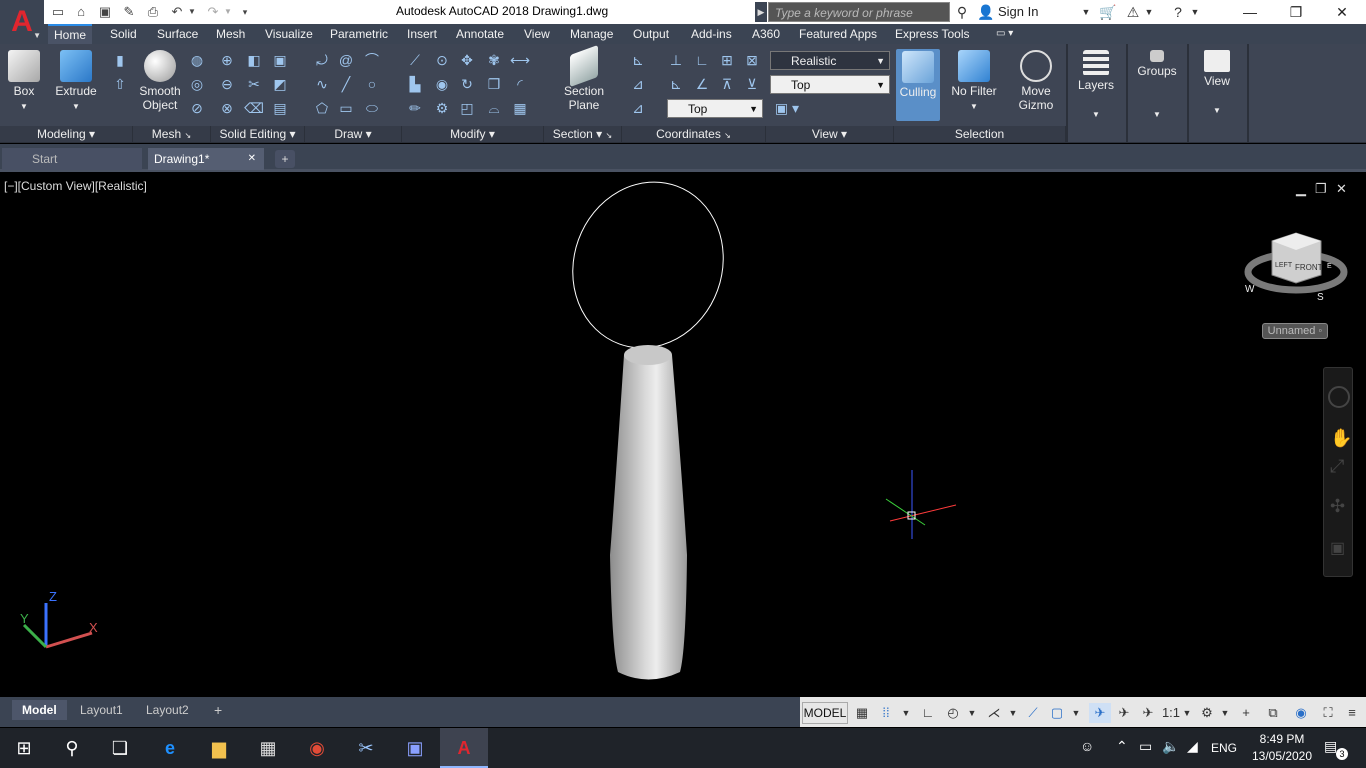 The width and height of the screenshot is (1366, 768). Describe the element at coordinates (1013, 713) in the screenshot. I see `isodraft-dropdown-icon: ▼` at that location.